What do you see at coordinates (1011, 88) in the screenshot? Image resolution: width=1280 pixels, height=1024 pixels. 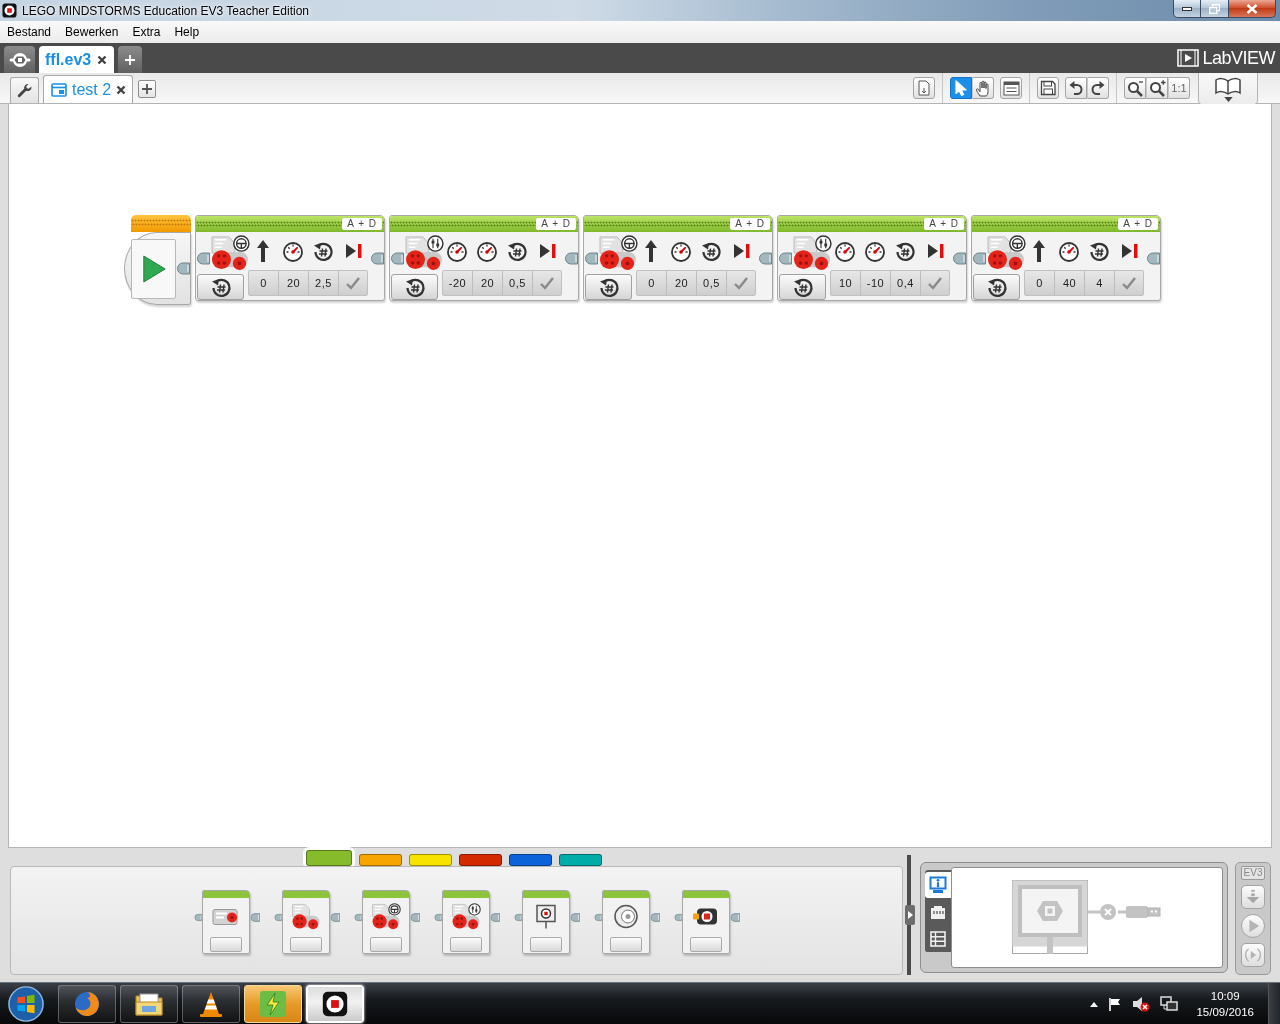 I see `comment-button` at bounding box center [1011, 88].